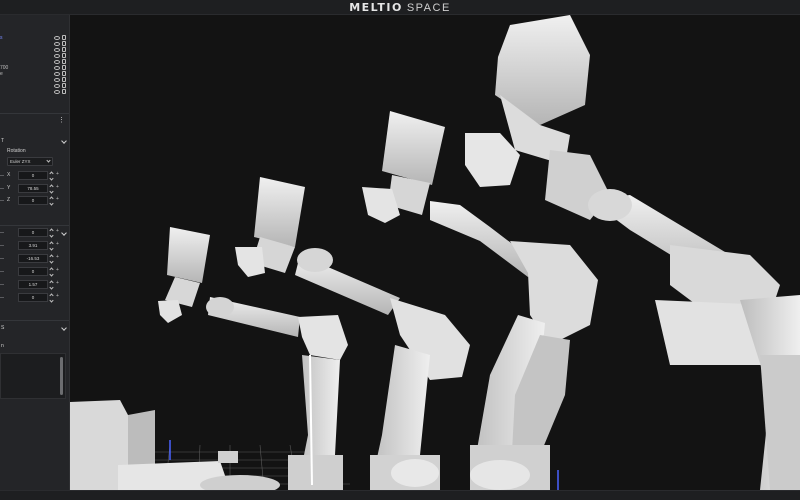 The height and width of the screenshot is (500, 800). Describe the element at coordinates (34, 92) in the screenshot. I see `tree-item` at that location.